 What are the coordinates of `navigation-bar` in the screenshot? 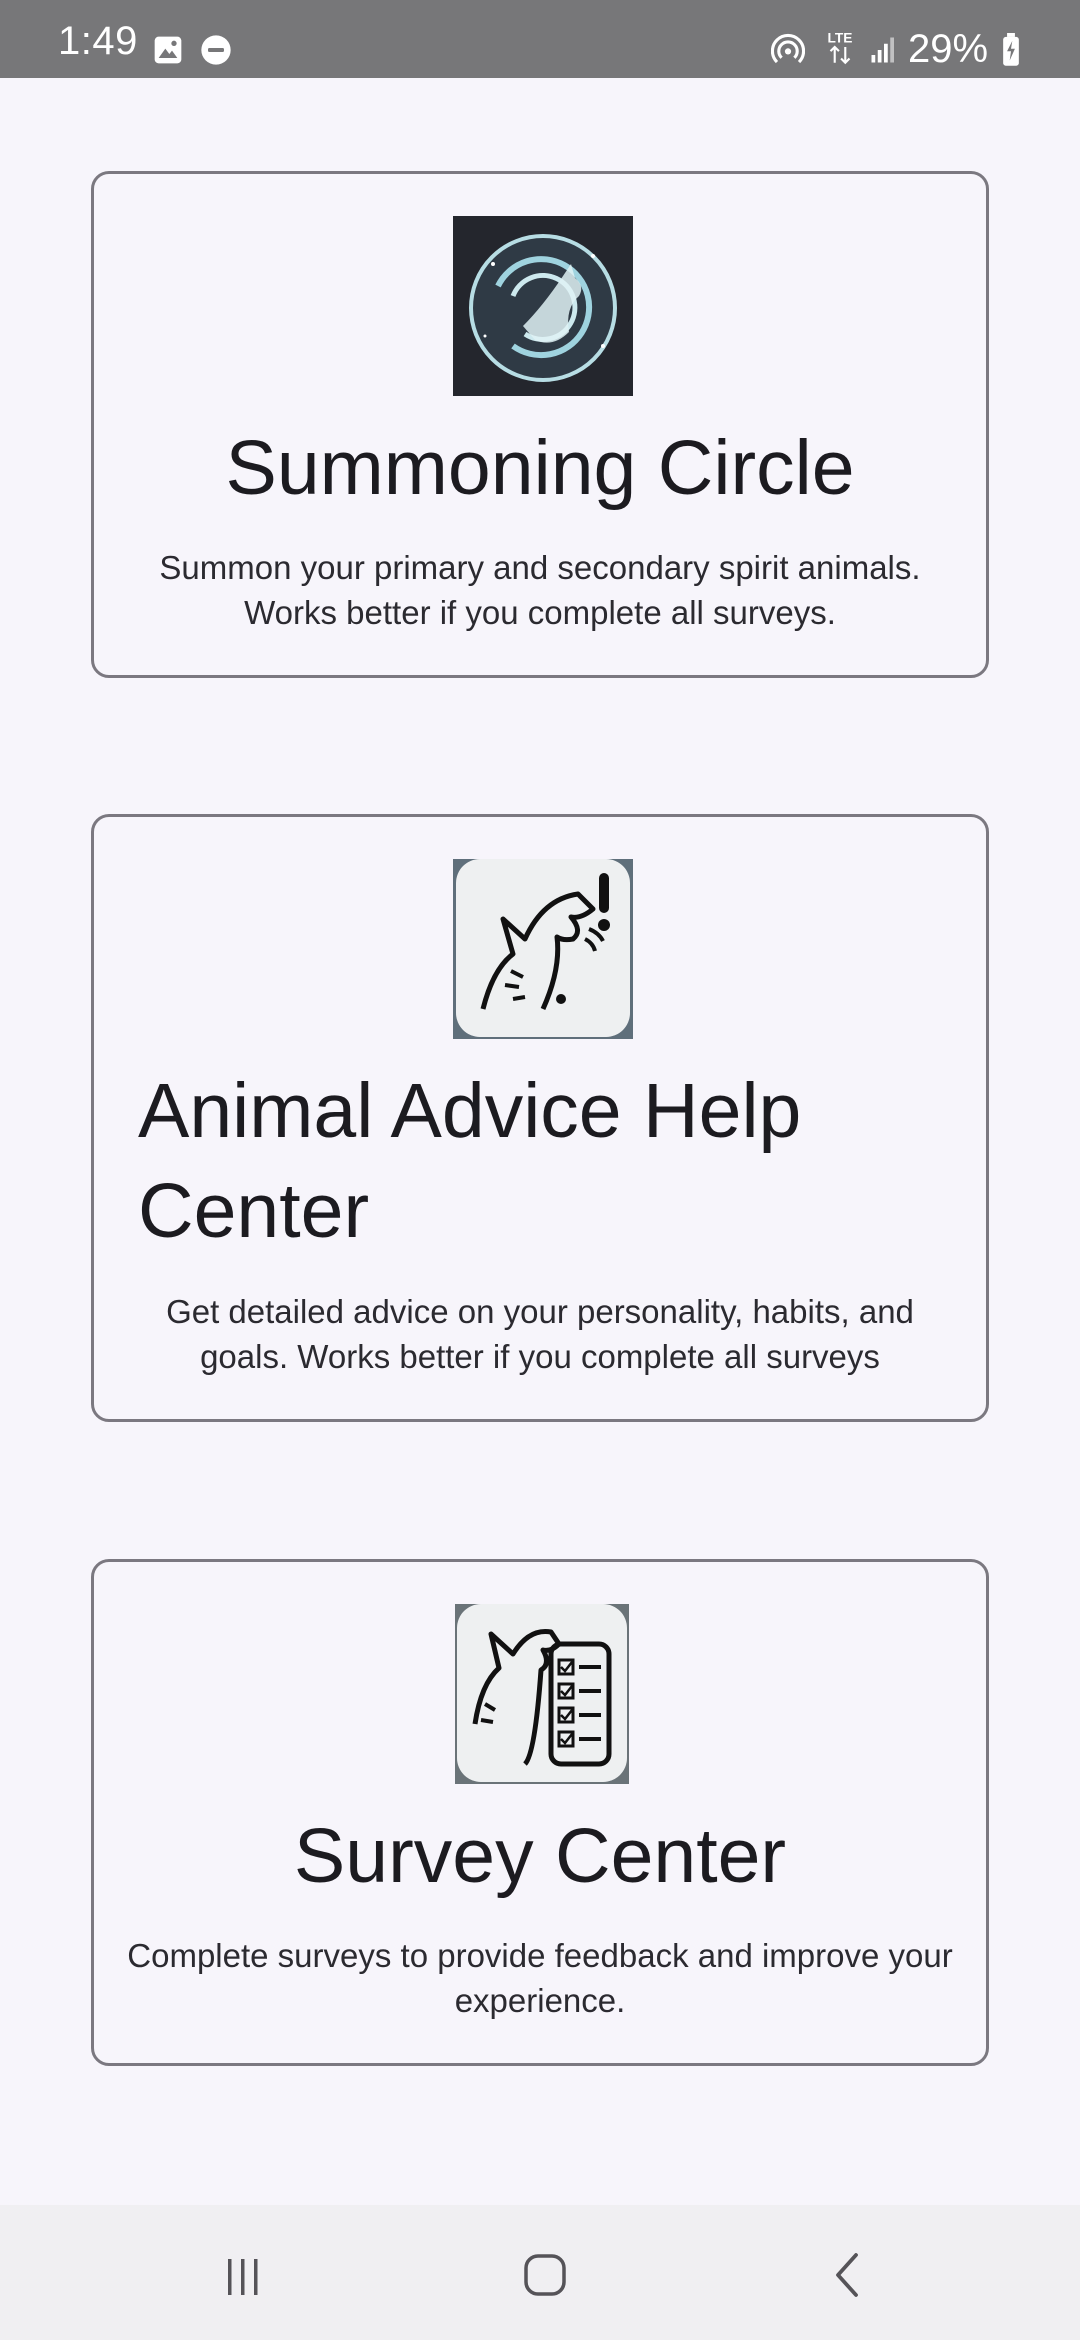 It's located at (540, 2272).